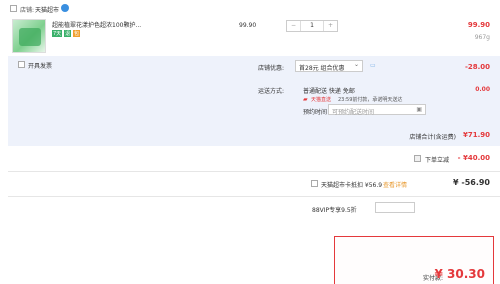 Image resolution: width=500 pixels, height=284 pixels. I want to click on unit-price: 99.90, so click(248, 25).